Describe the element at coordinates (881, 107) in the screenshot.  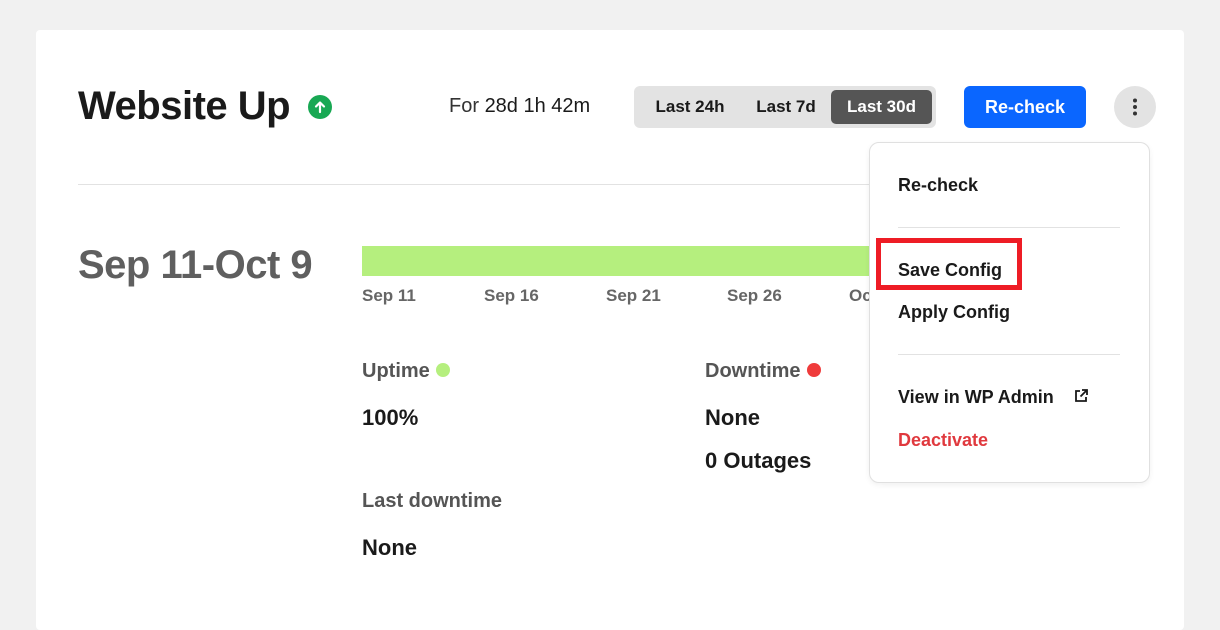
I see `tab-last-30d: Last 30d` at that location.